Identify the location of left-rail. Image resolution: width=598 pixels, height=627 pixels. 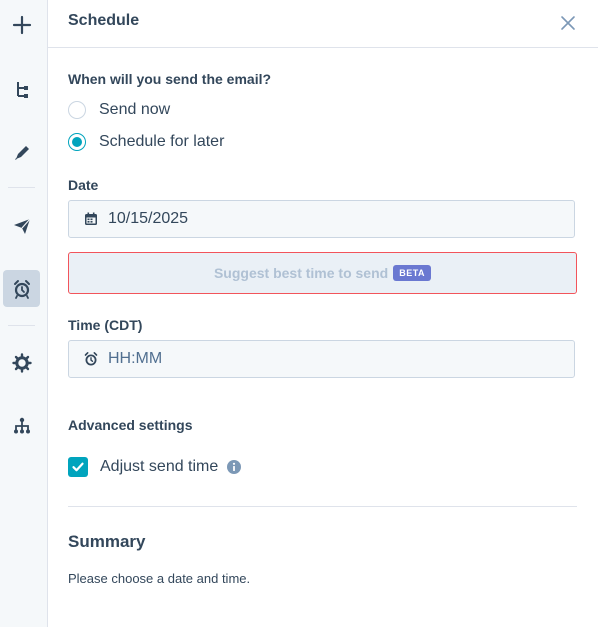
(24, 313).